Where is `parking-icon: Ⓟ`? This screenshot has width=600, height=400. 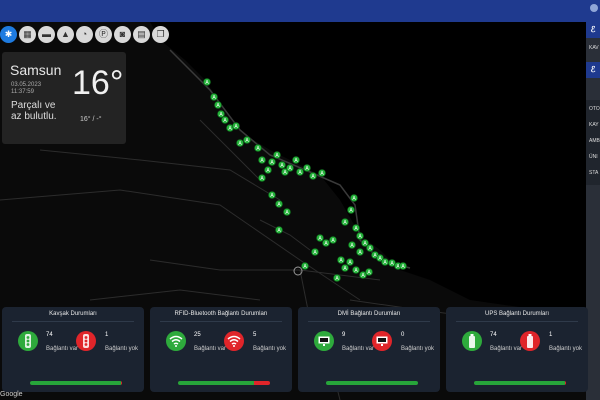
parking-icon: Ⓟ is located at coordinates (103, 34).